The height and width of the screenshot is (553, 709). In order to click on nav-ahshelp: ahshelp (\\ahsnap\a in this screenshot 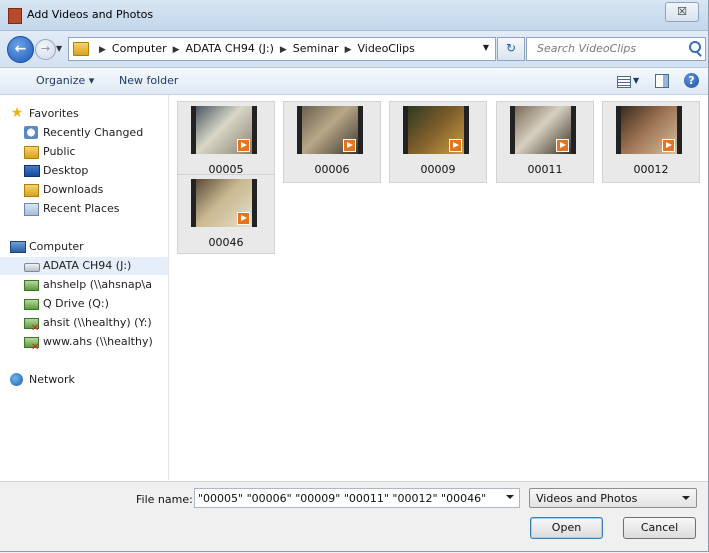, I will do `click(84, 285)`.